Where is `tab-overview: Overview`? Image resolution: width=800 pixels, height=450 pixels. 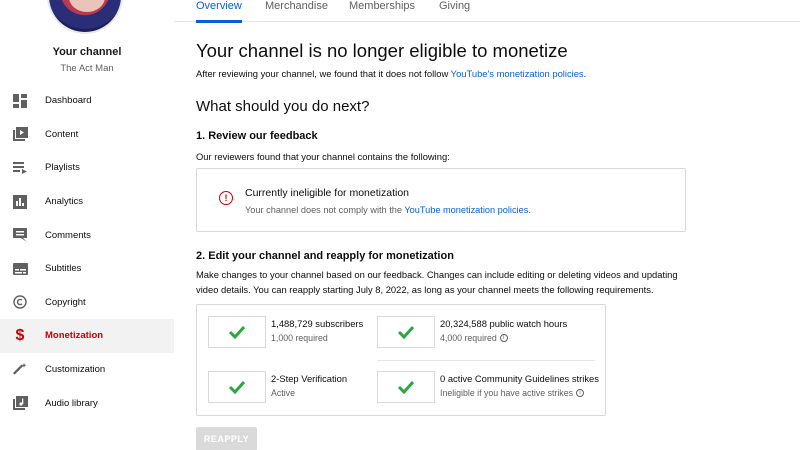 tab-overview: Overview is located at coordinates (219, 11).